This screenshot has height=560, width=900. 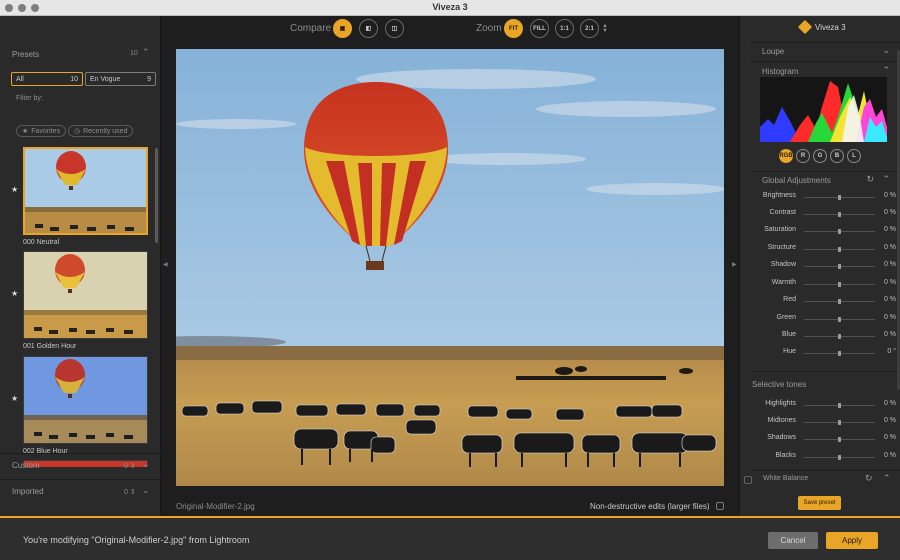 What do you see at coordinates (20, 79) in the screenshot?
I see `filter-all-label: All` at bounding box center [20, 79].